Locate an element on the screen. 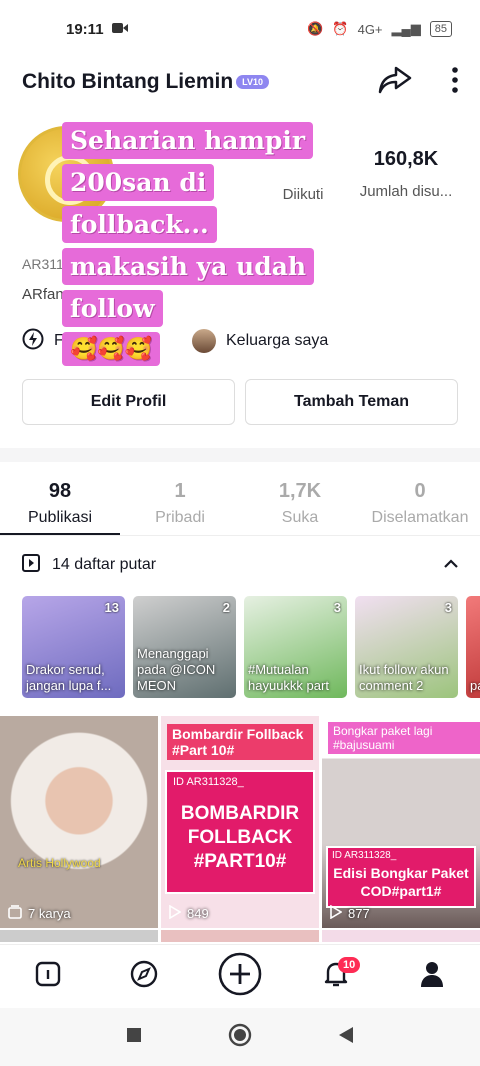  video-thumbnail: Artis Hollywood 7 karya is located at coordinates (79, 822).